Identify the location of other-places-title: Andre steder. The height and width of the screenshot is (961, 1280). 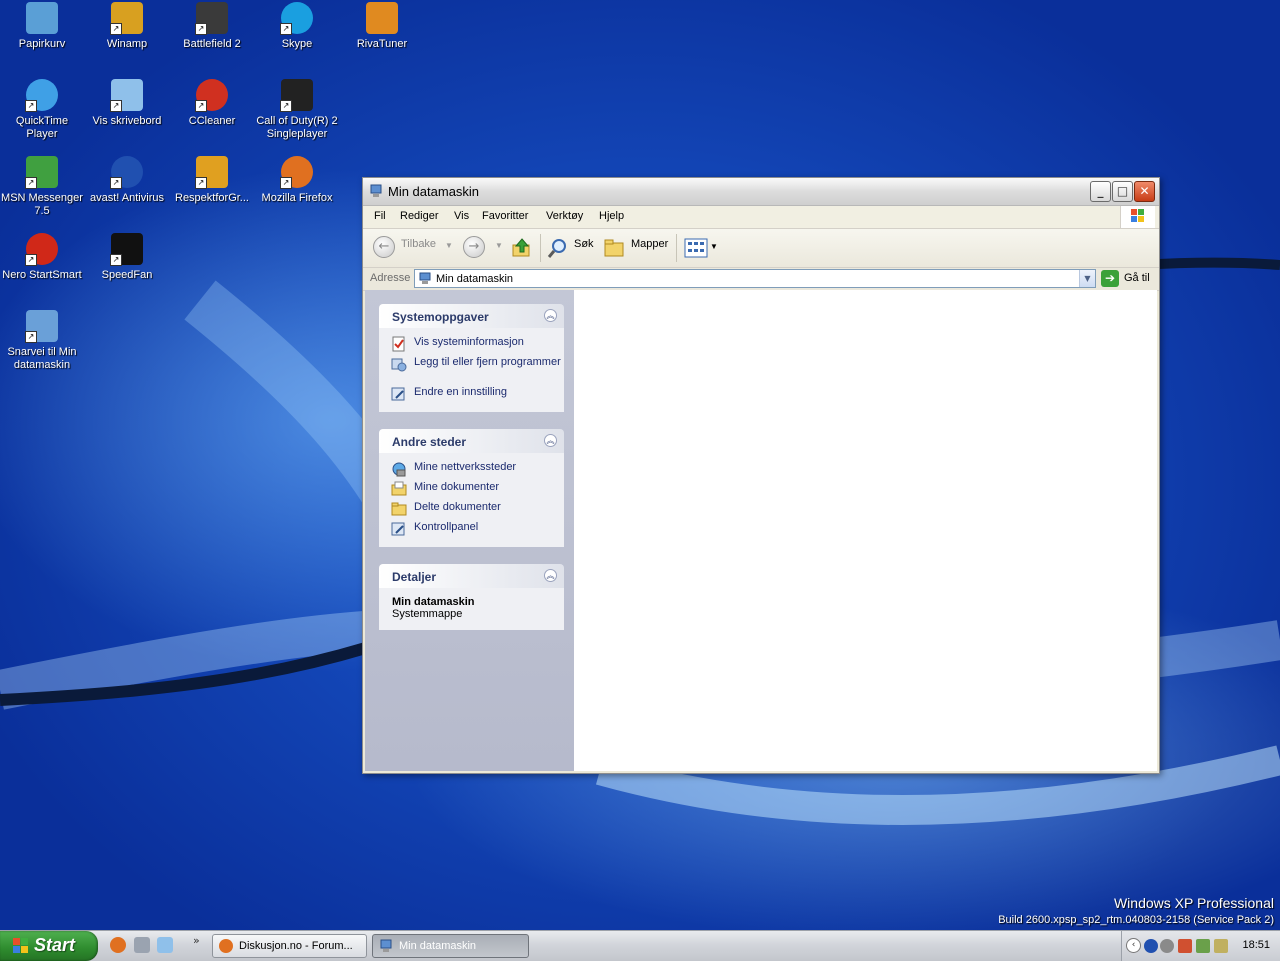
(429, 442).